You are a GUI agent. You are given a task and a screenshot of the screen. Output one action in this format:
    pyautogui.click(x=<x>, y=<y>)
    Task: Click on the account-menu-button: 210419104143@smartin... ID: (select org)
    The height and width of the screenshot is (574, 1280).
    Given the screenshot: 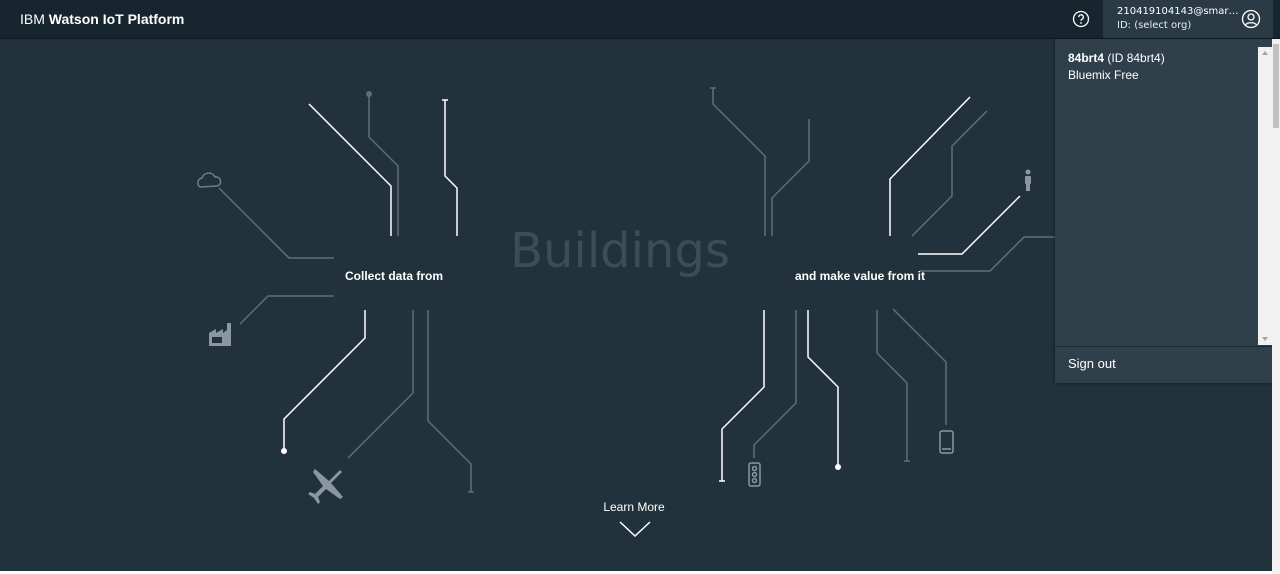 What is the action you would take?
    pyautogui.click(x=1188, y=19)
    